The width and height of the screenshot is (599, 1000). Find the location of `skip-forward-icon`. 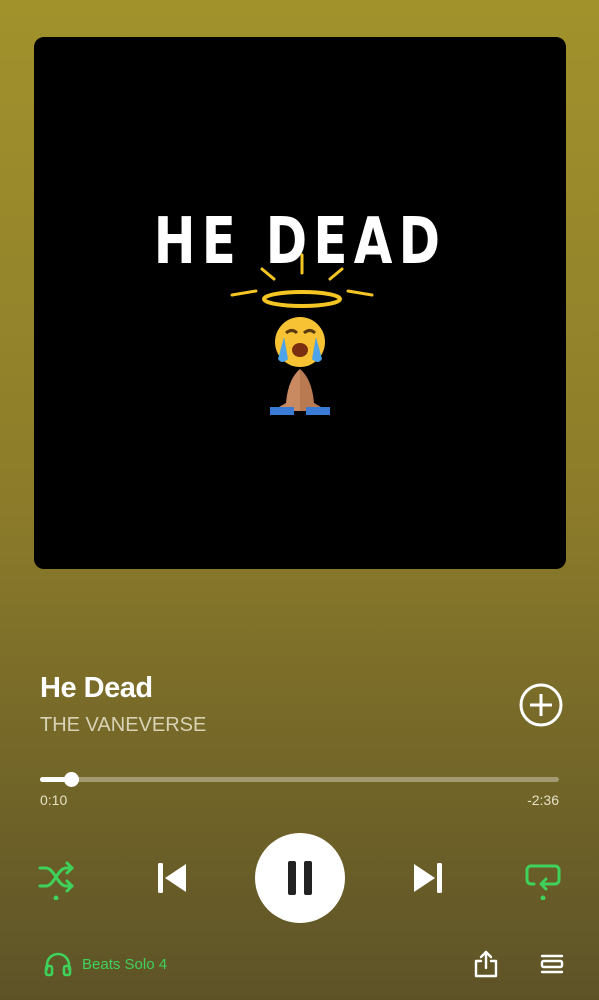

skip-forward-icon is located at coordinates (428, 878).